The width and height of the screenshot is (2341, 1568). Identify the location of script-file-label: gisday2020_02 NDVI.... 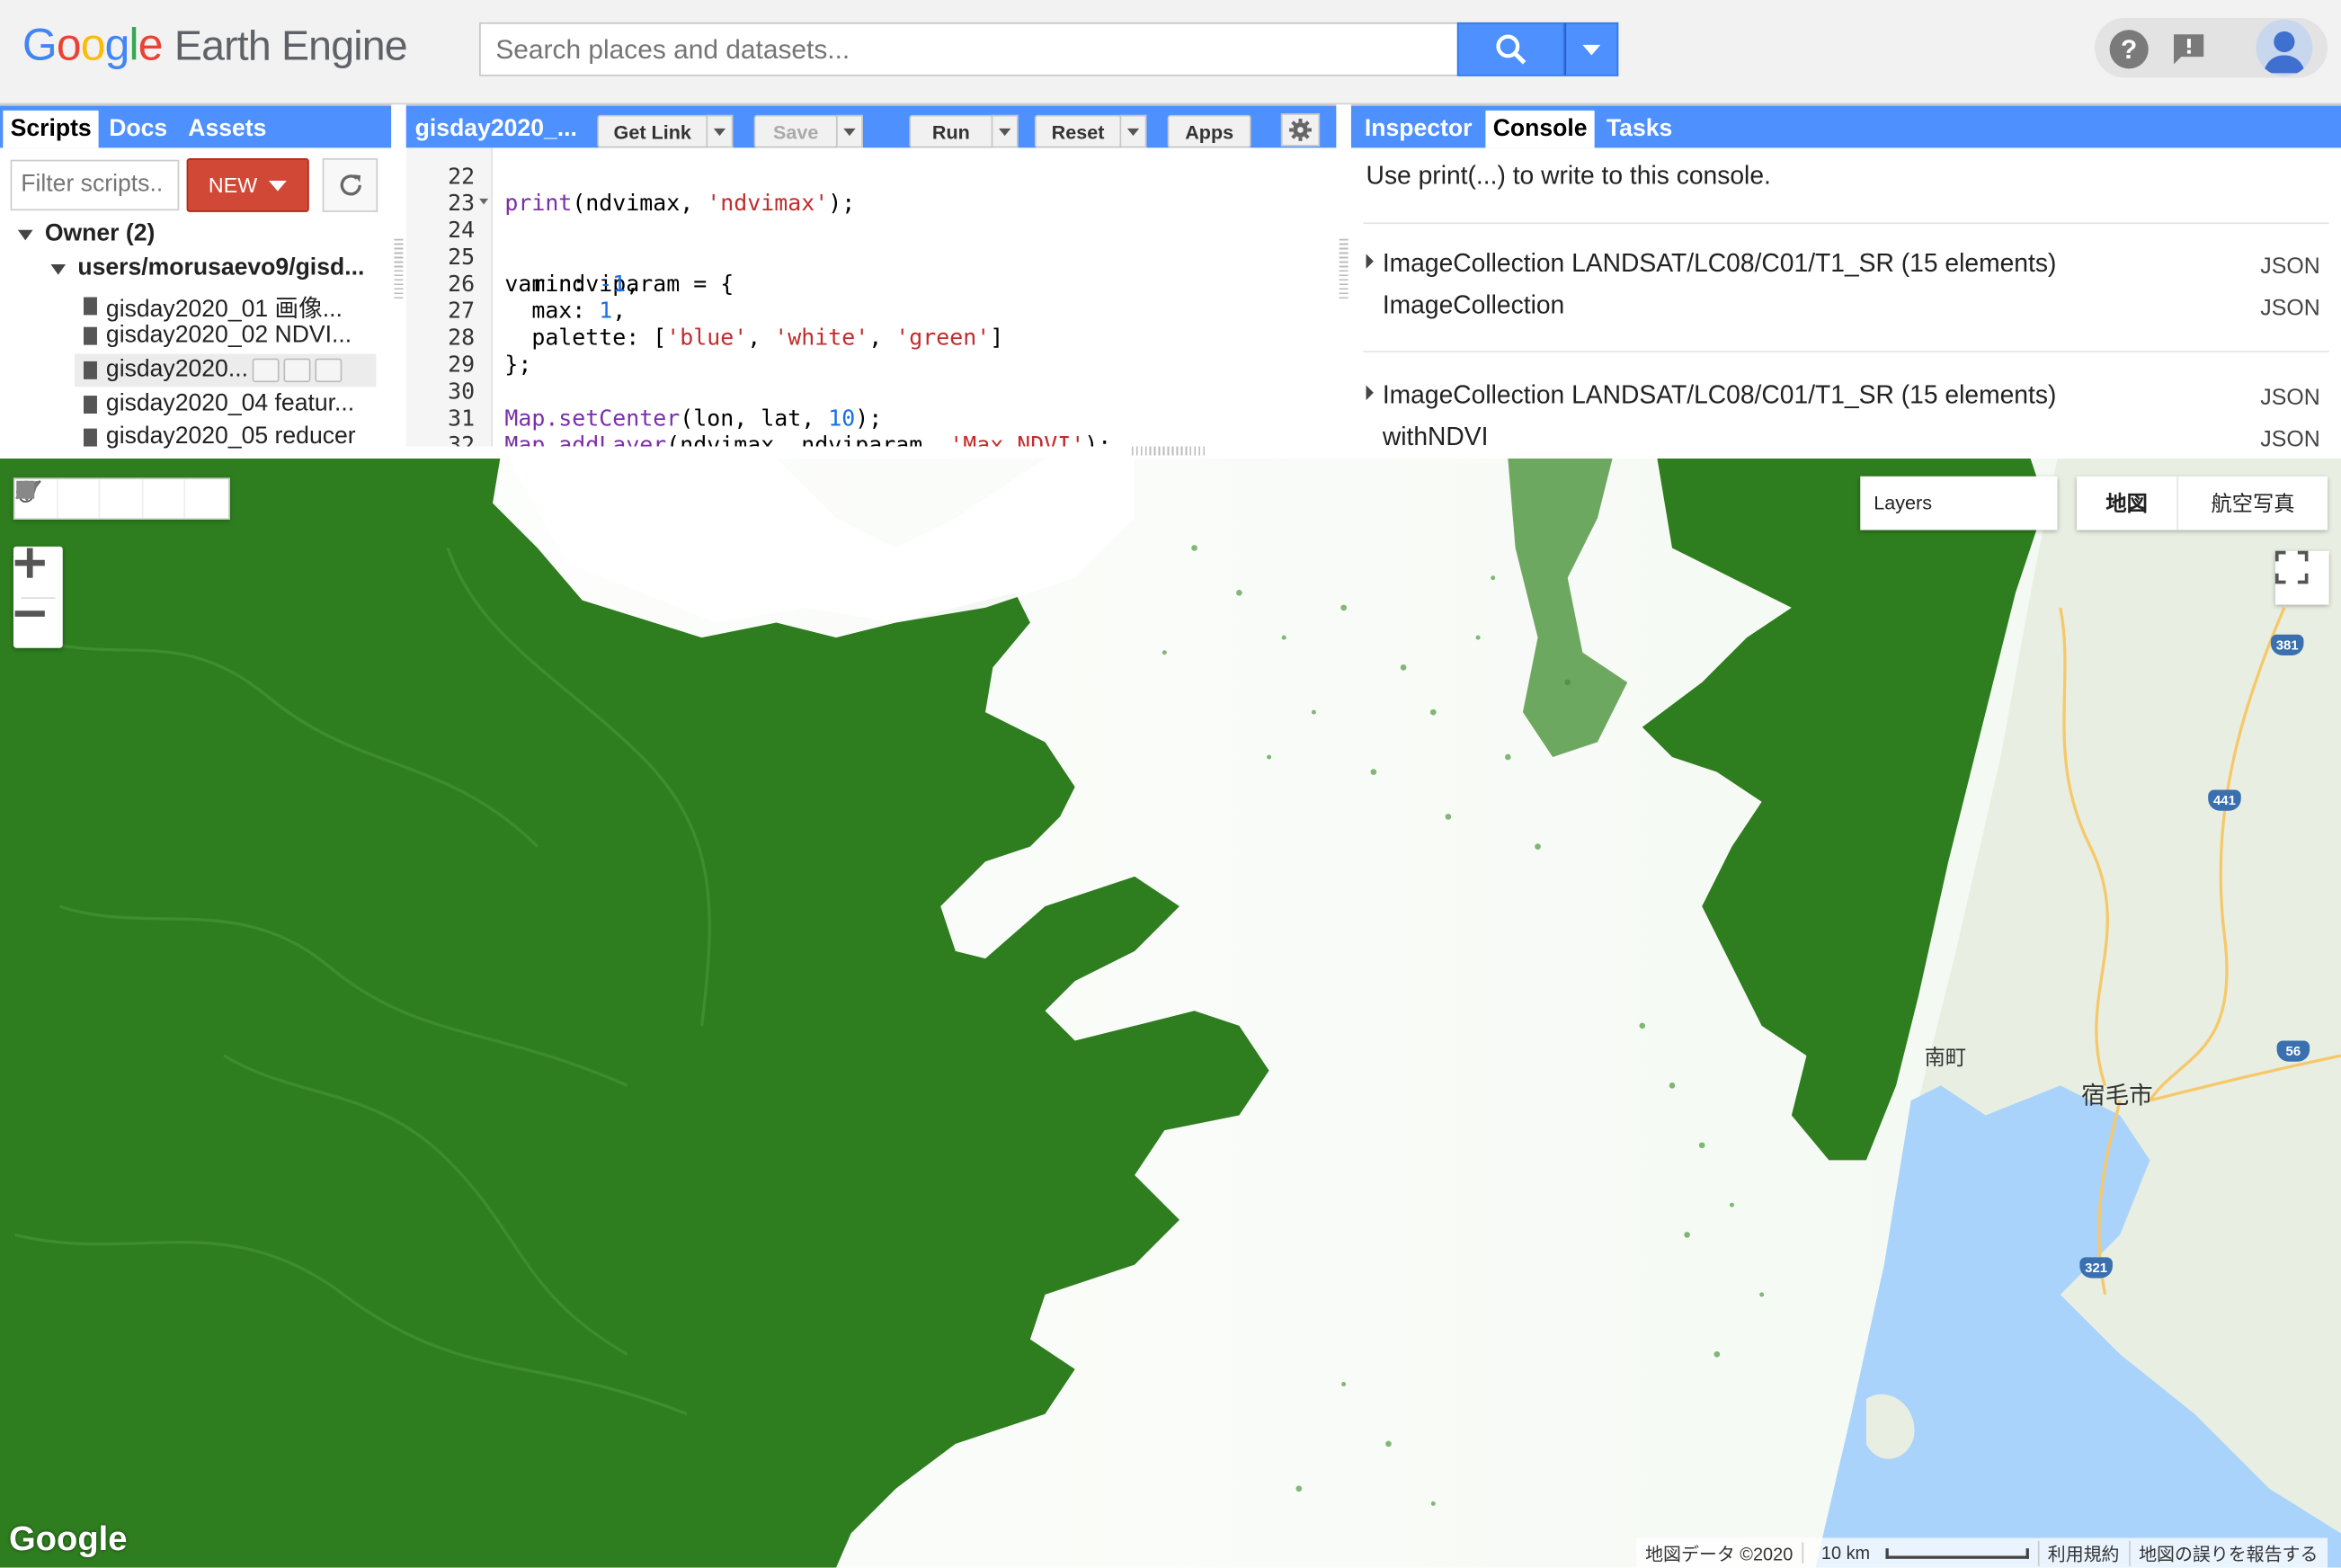
(228, 335).